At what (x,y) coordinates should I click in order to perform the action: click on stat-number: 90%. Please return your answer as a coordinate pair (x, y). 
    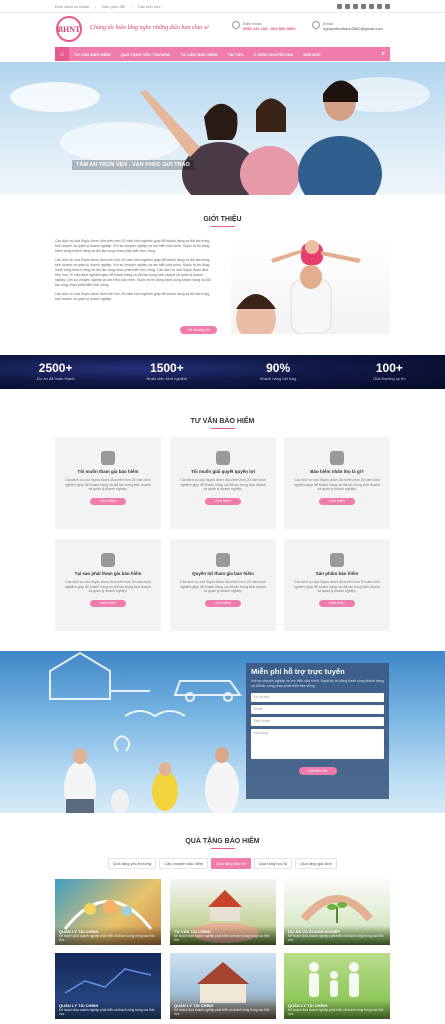
    Looking at the image, I should click on (278, 368).